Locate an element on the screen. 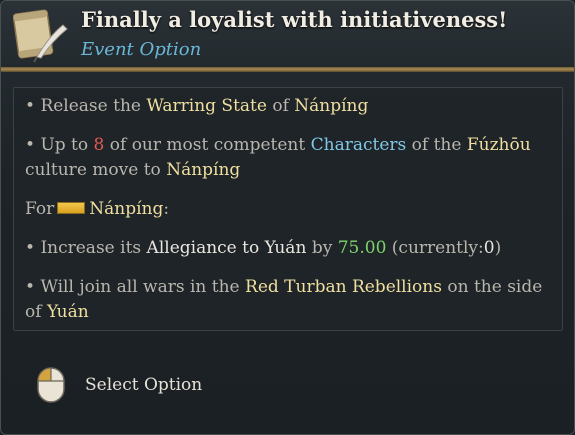 The width and height of the screenshot is (575, 435). allegiance-current-value: 0 is located at coordinates (489, 248).